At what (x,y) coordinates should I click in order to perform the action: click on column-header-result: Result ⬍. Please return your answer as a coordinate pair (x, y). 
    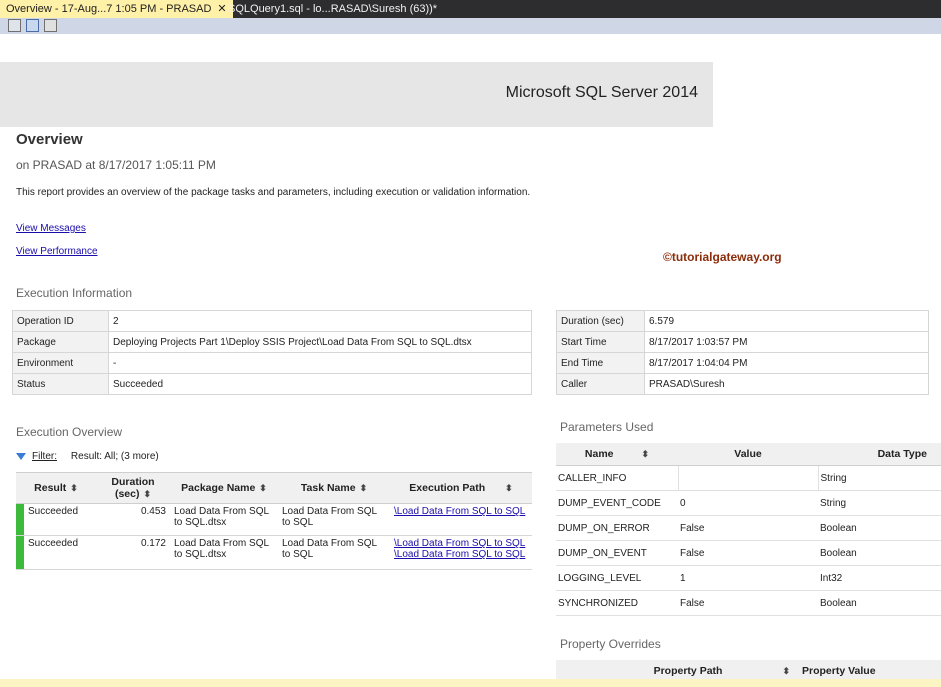
    Looking at the image, I should click on (56, 488).